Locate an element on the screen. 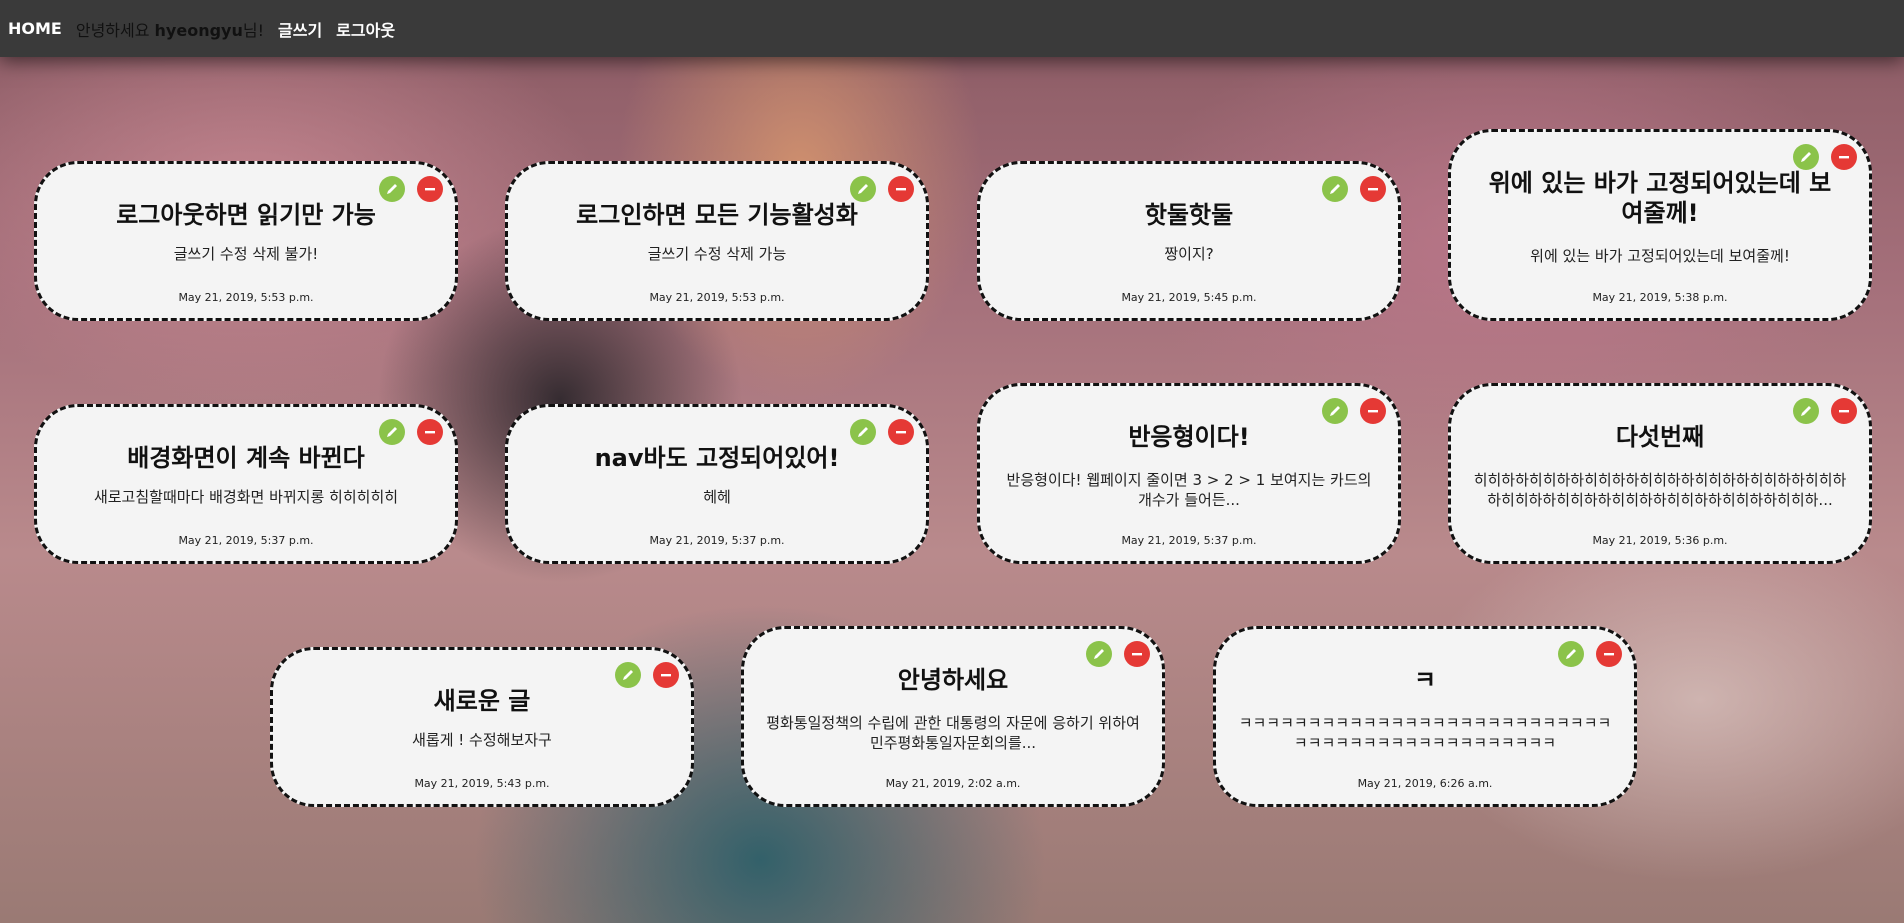  post-title: 로그인하면 모든 기능활성화 is located at coordinates (717, 215).